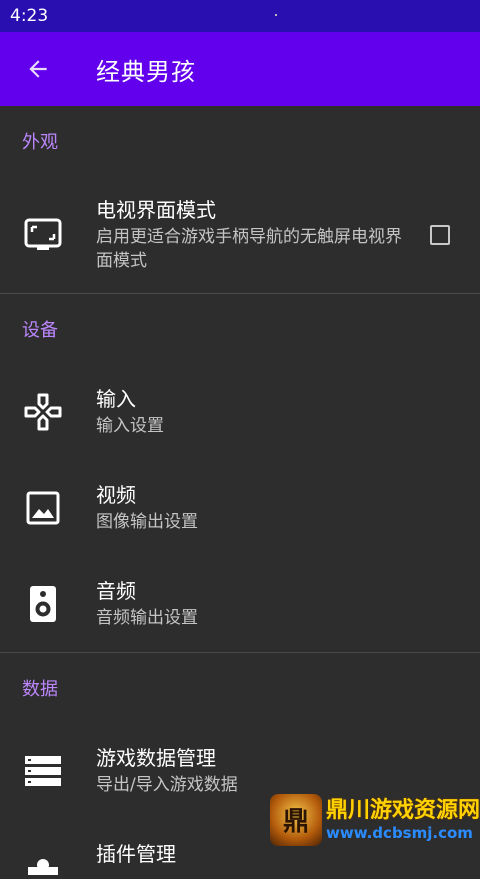  What do you see at coordinates (240, 508) in the screenshot?
I see `settings-item-video: 视频 图像输出设置` at bounding box center [240, 508].